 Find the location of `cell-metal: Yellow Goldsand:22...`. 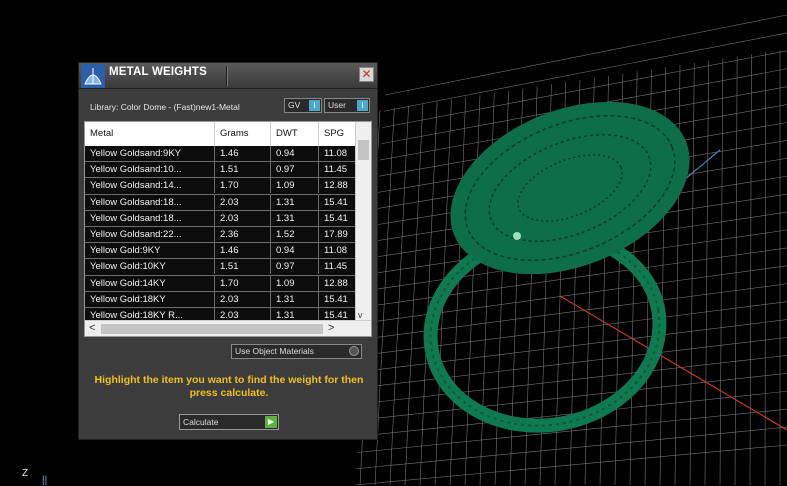

cell-metal: Yellow Goldsand:22... is located at coordinates (150, 234).